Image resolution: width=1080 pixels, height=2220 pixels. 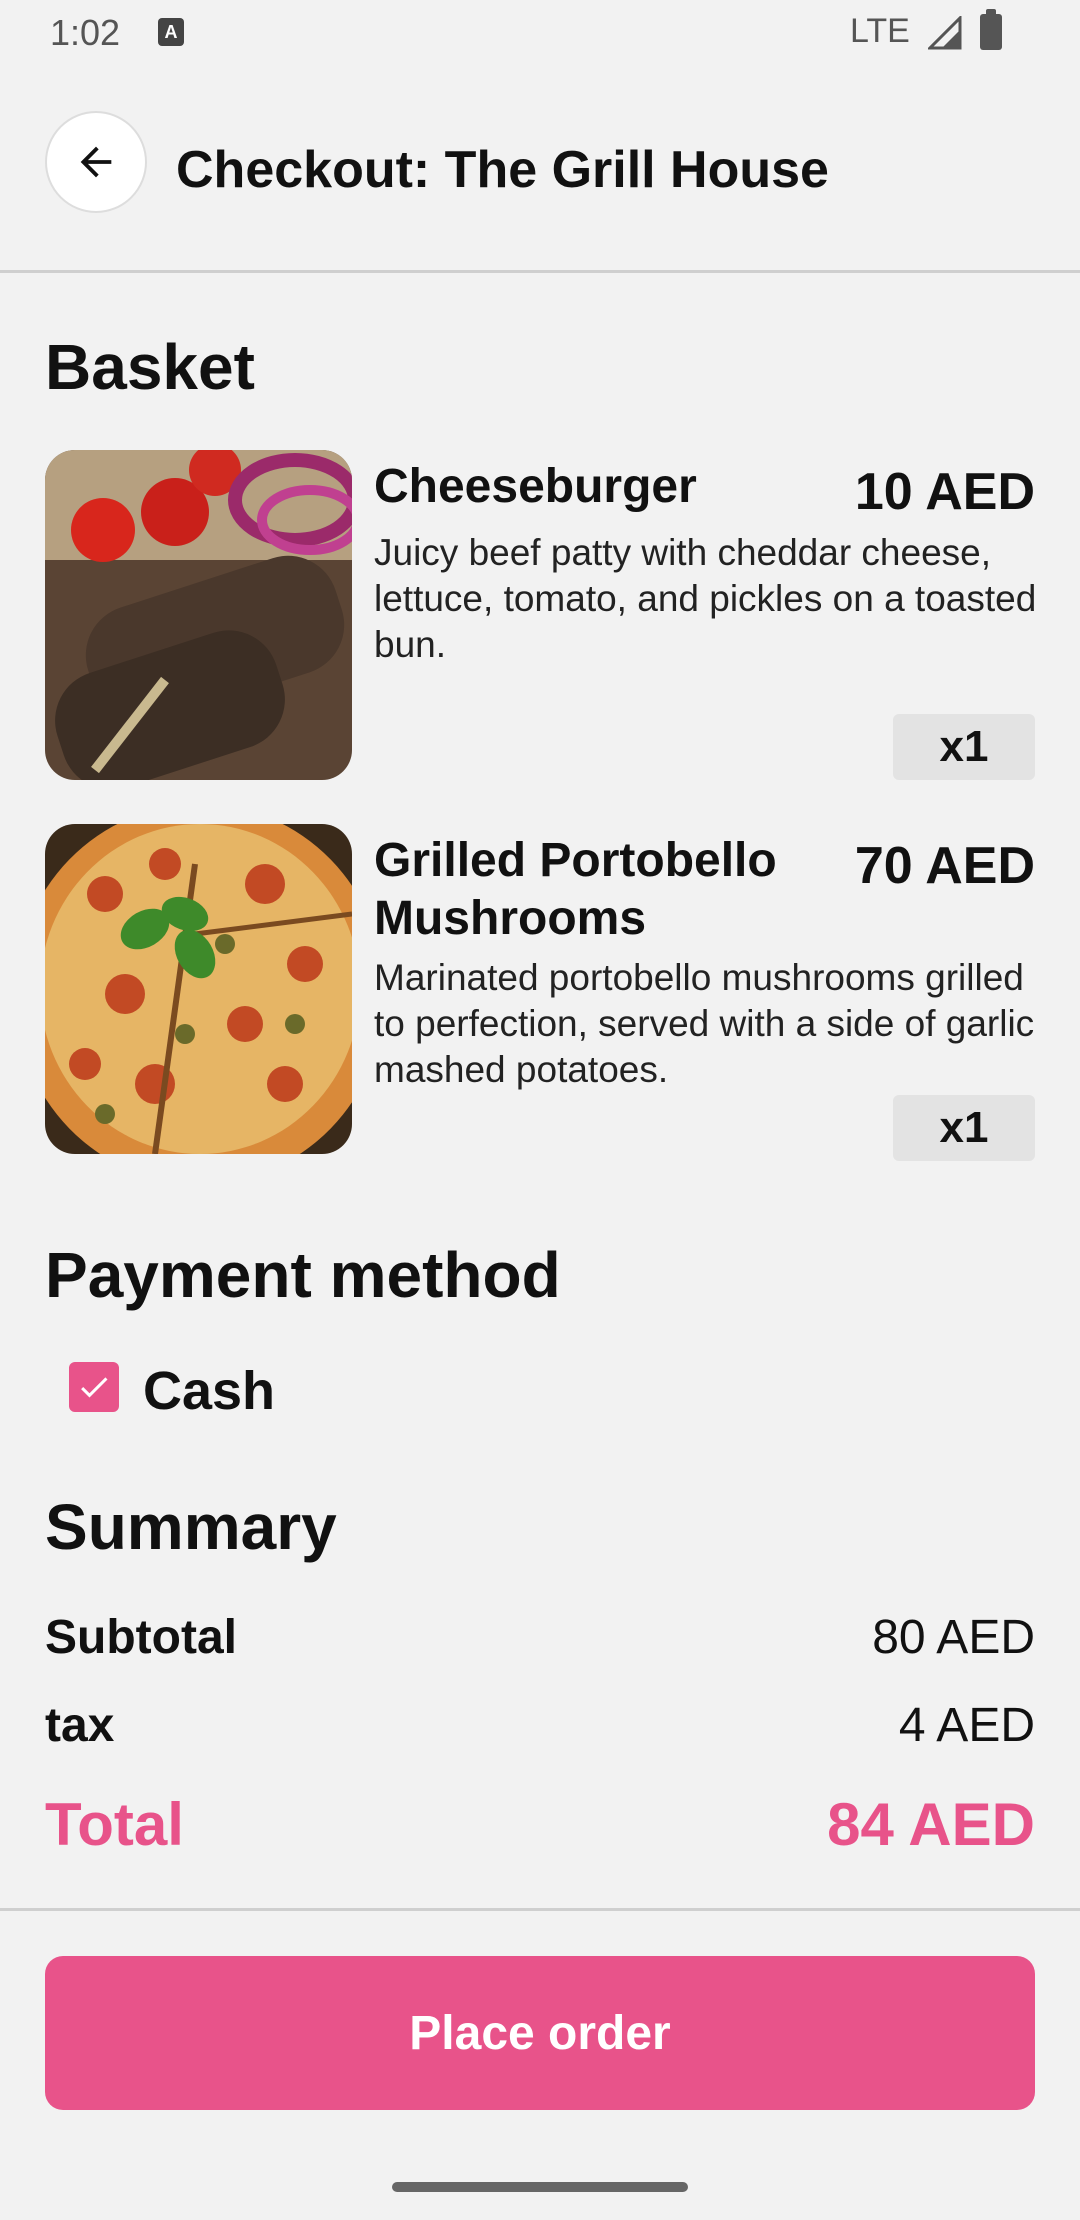 What do you see at coordinates (114, 1824) in the screenshot?
I see `total-label: Total` at bounding box center [114, 1824].